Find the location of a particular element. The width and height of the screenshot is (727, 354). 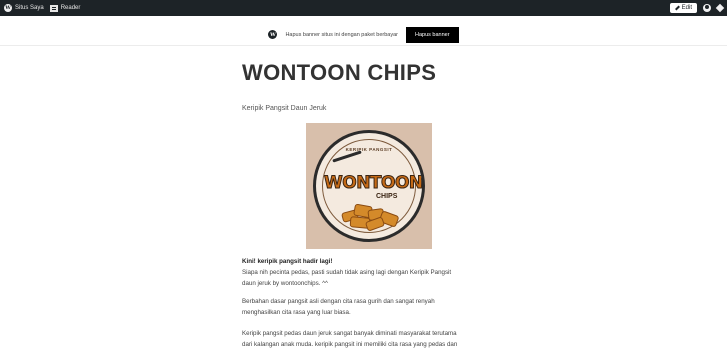

chips-illustration is located at coordinates (371, 216).